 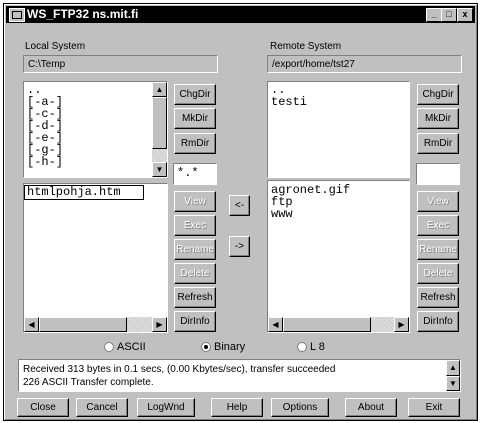 I want to click on remote-system-label: Remote System, so click(x=306, y=46).